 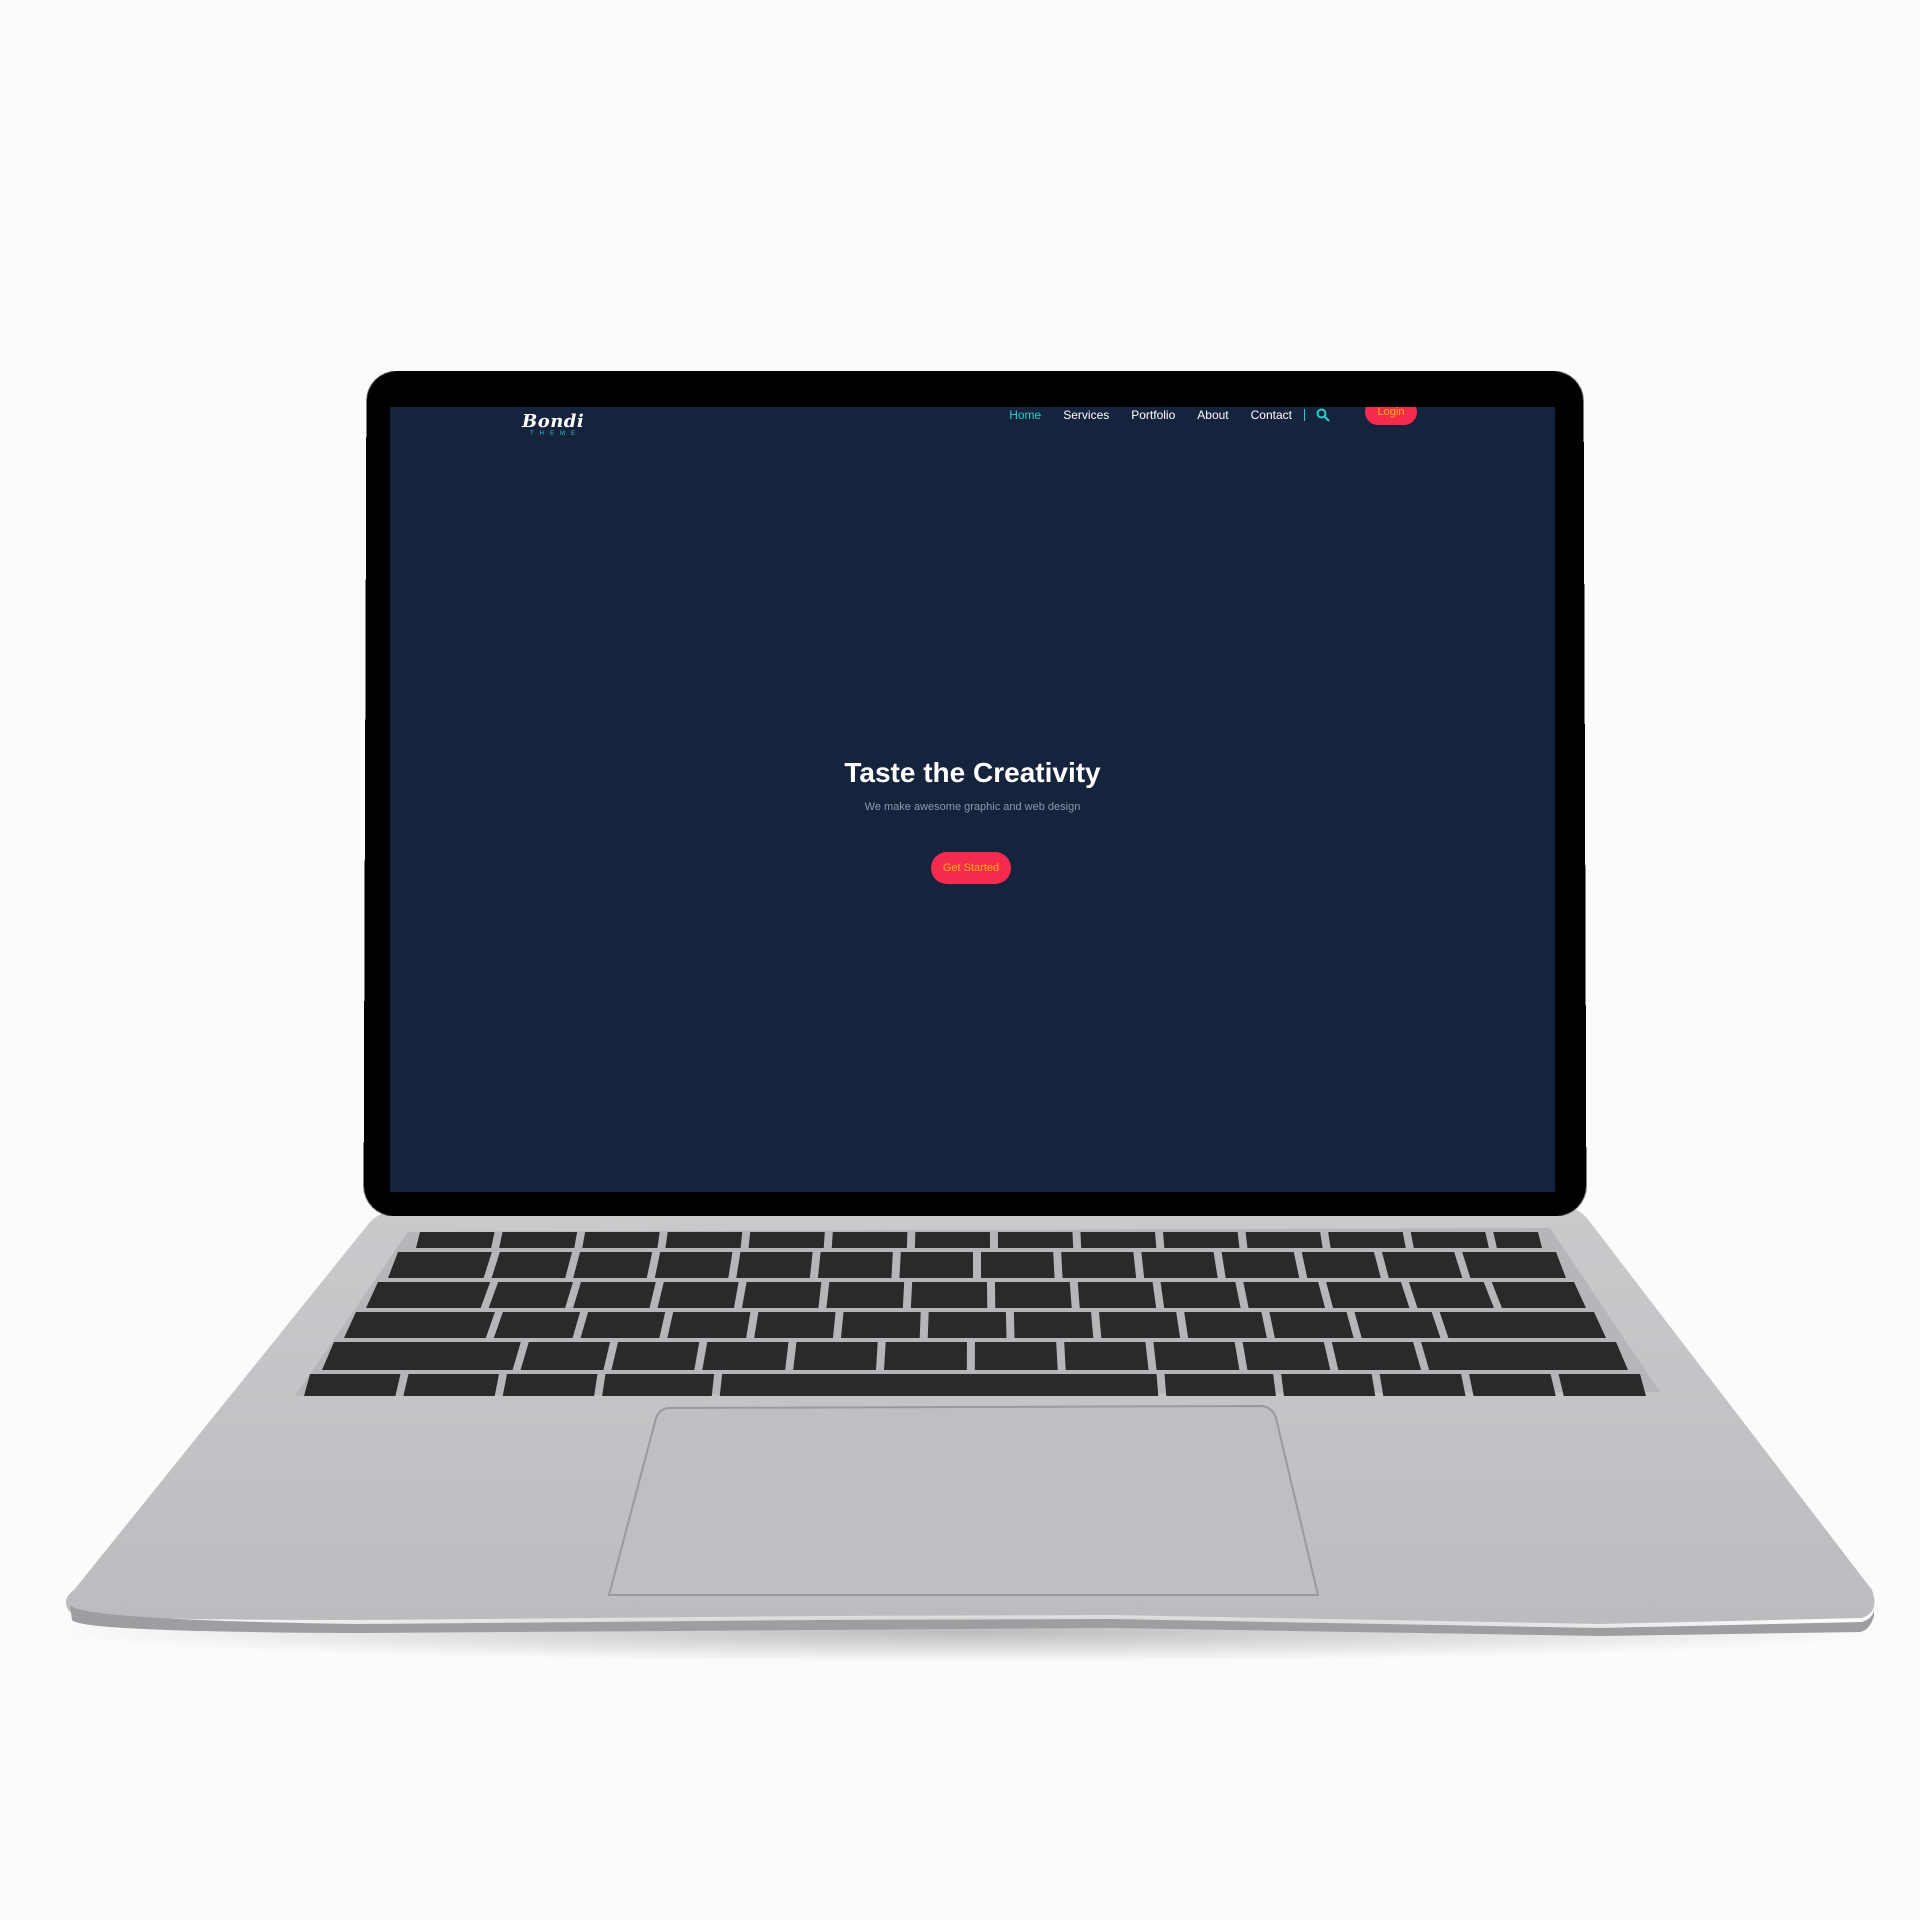 I want to click on hero-subtitle: We make awesome graphic and web design, so click(x=972, y=807).